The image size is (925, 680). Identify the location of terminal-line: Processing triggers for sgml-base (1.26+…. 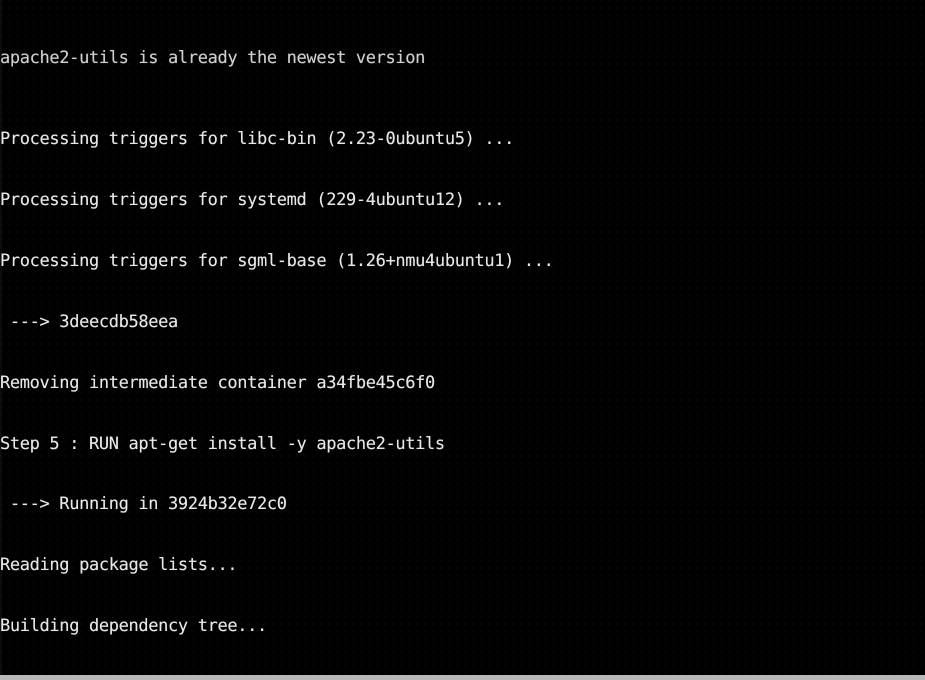
(277, 260).